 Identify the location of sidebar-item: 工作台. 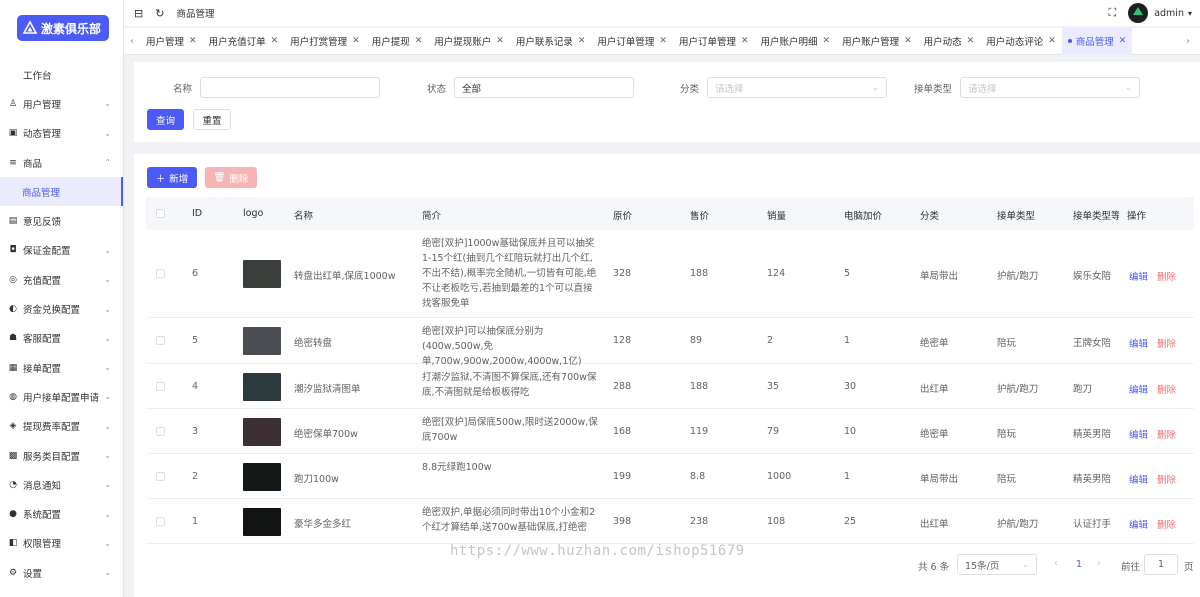
(61, 74).